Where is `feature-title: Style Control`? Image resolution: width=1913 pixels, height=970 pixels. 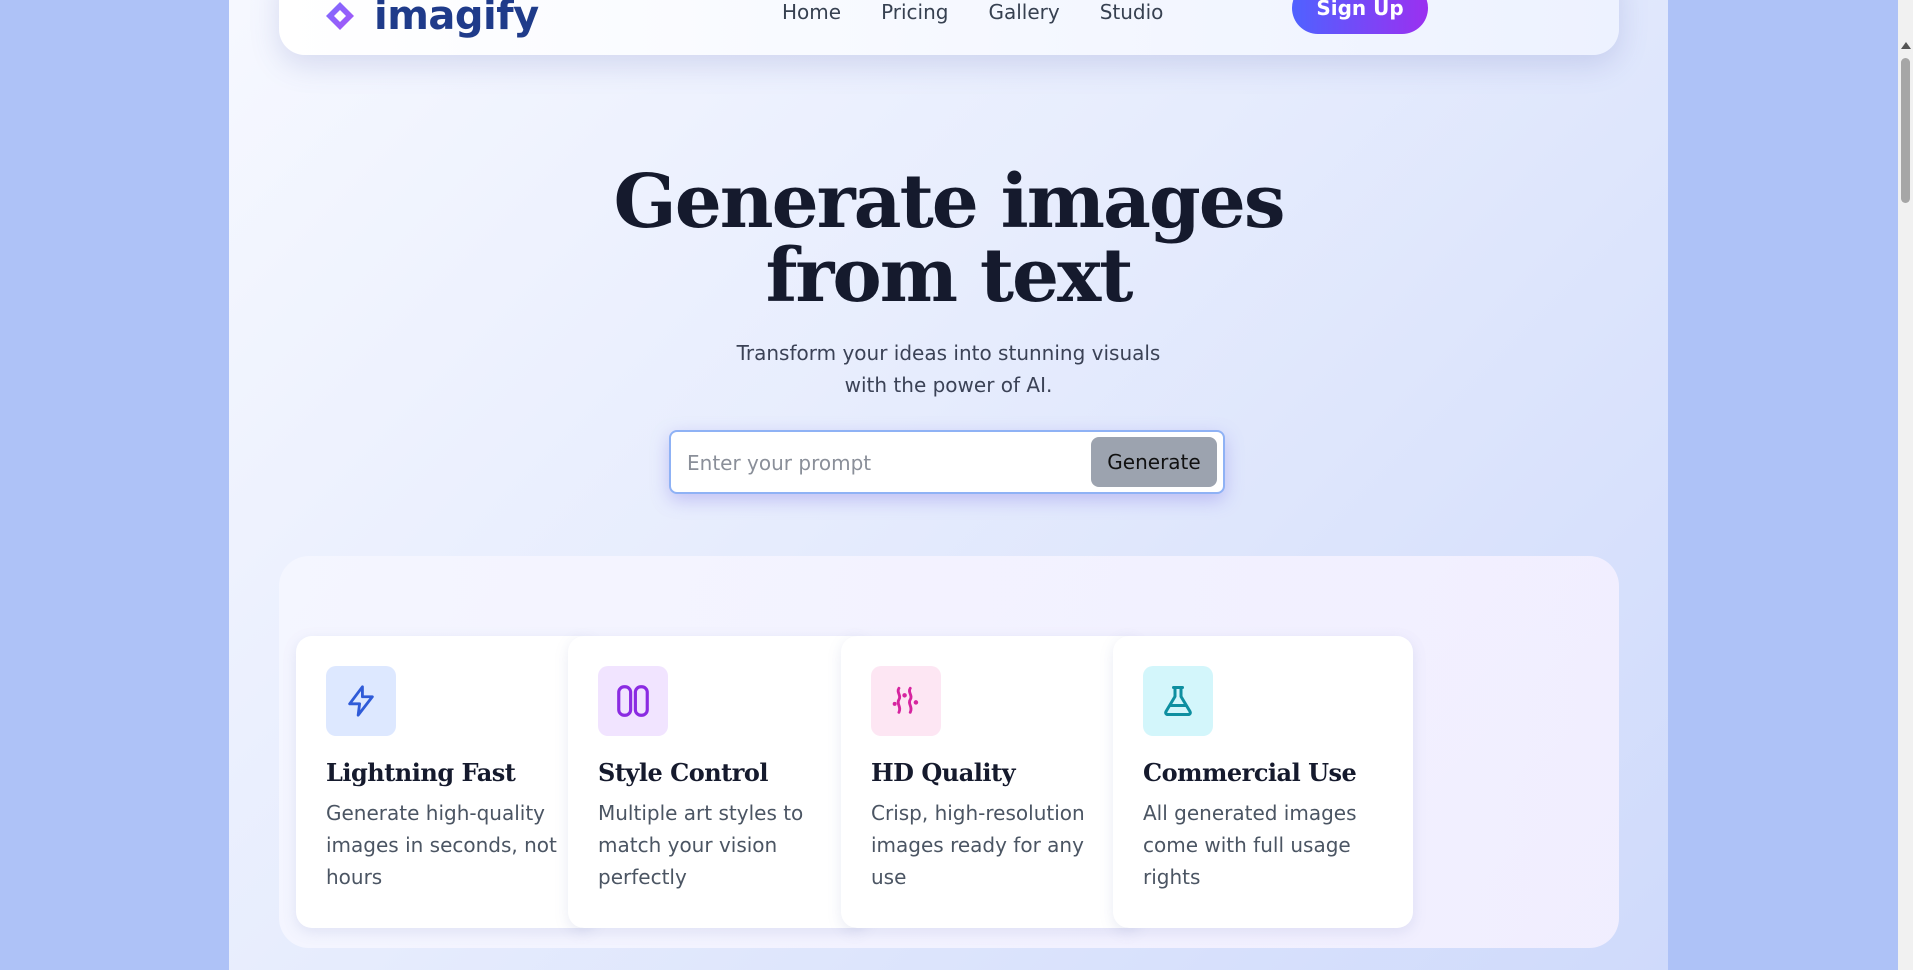
feature-title: Style Control is located at coordinates (683, 772).